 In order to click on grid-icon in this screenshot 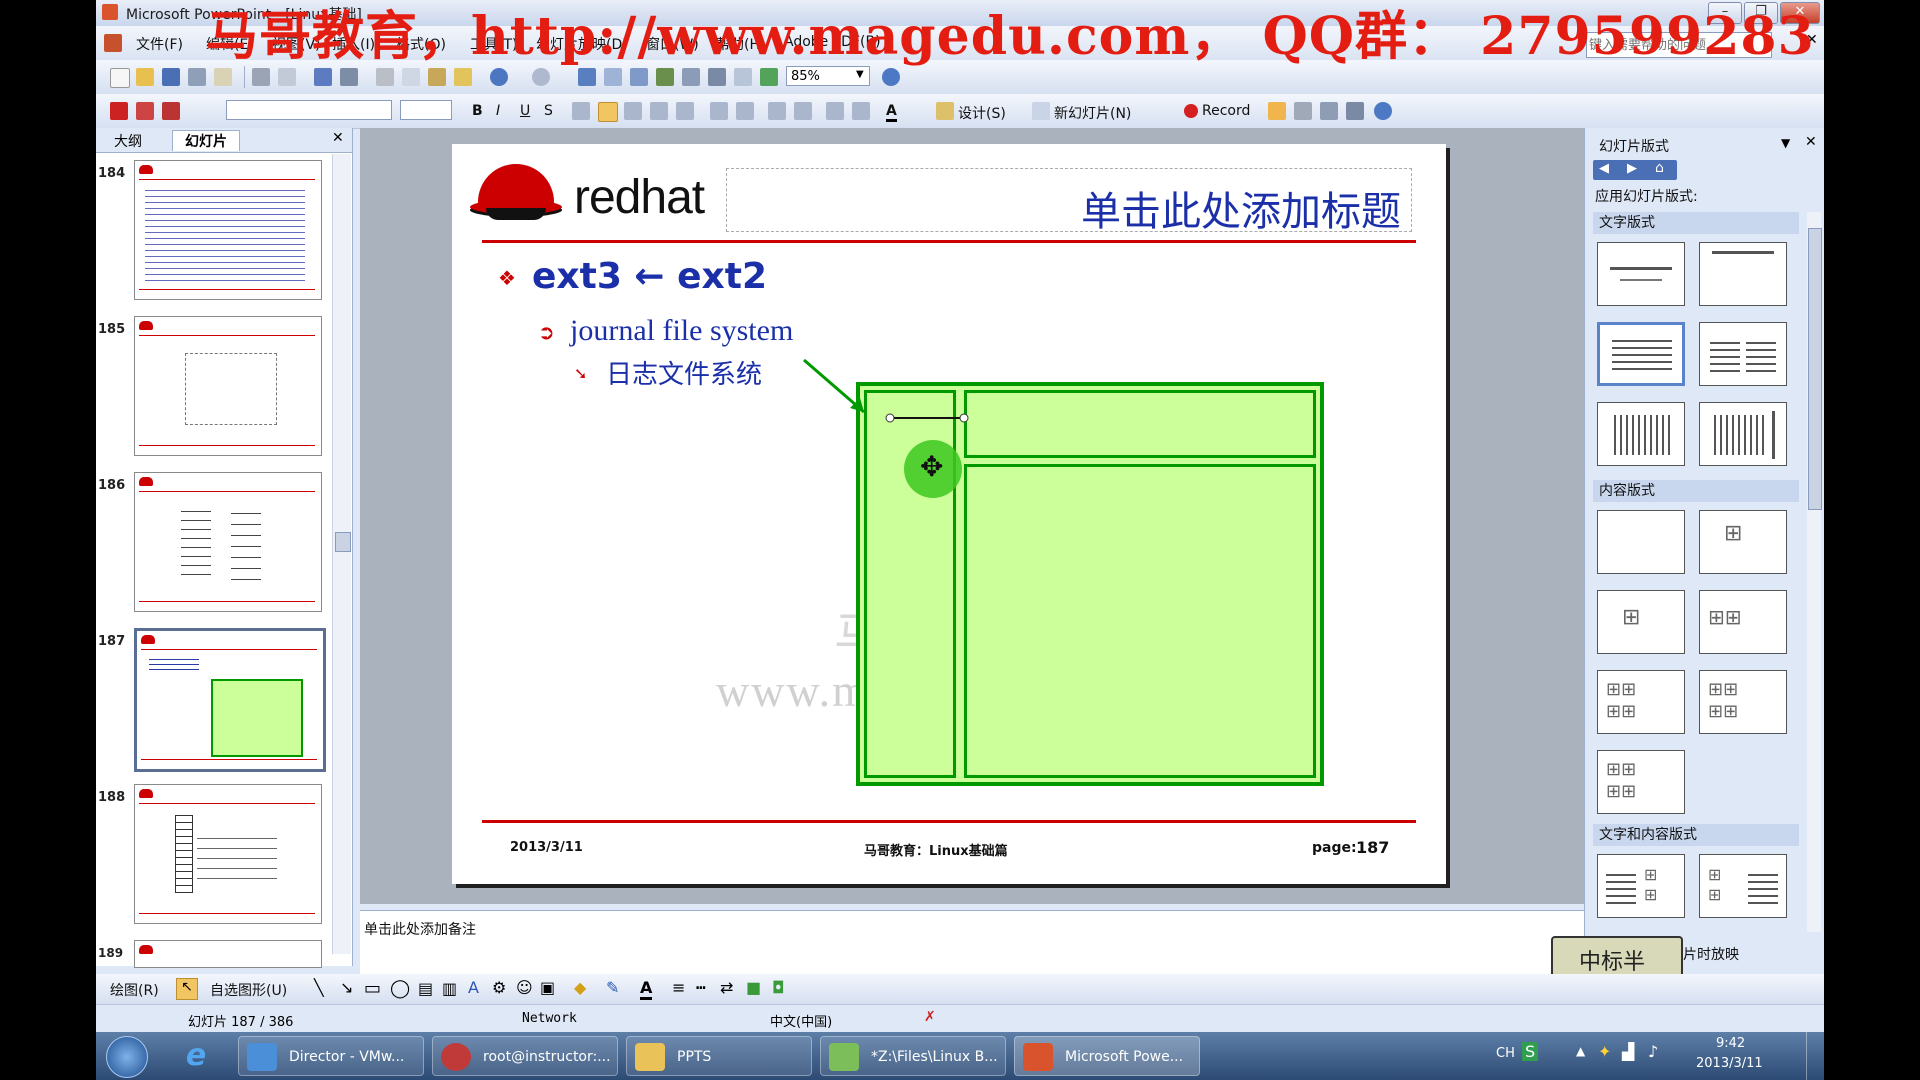, I will do `click(743, 77)`.